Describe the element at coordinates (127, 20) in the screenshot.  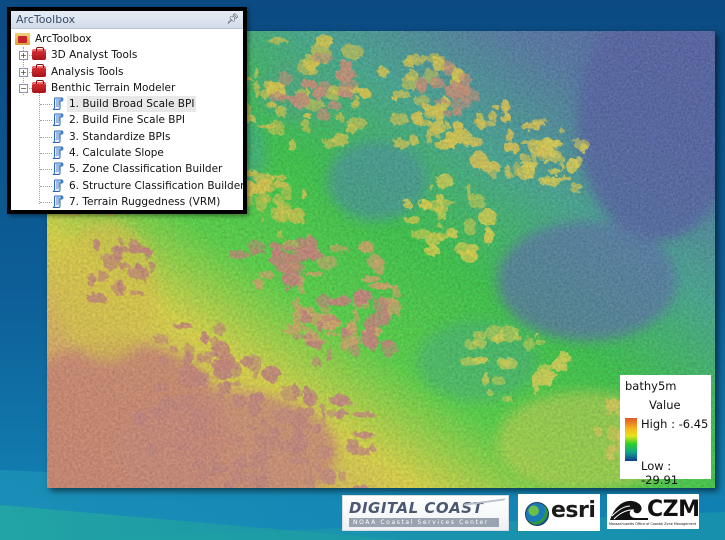
I see `toolbox-titlebar: ArcToolbox 📌︎` at that location.